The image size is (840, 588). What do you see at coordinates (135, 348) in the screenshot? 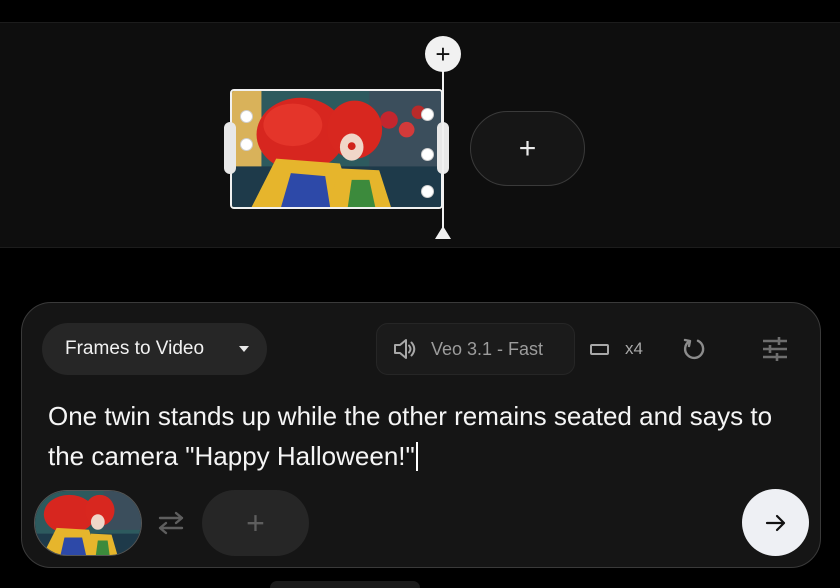
I see `mode-label: Frames to Video` at bounding box center [135, 348].